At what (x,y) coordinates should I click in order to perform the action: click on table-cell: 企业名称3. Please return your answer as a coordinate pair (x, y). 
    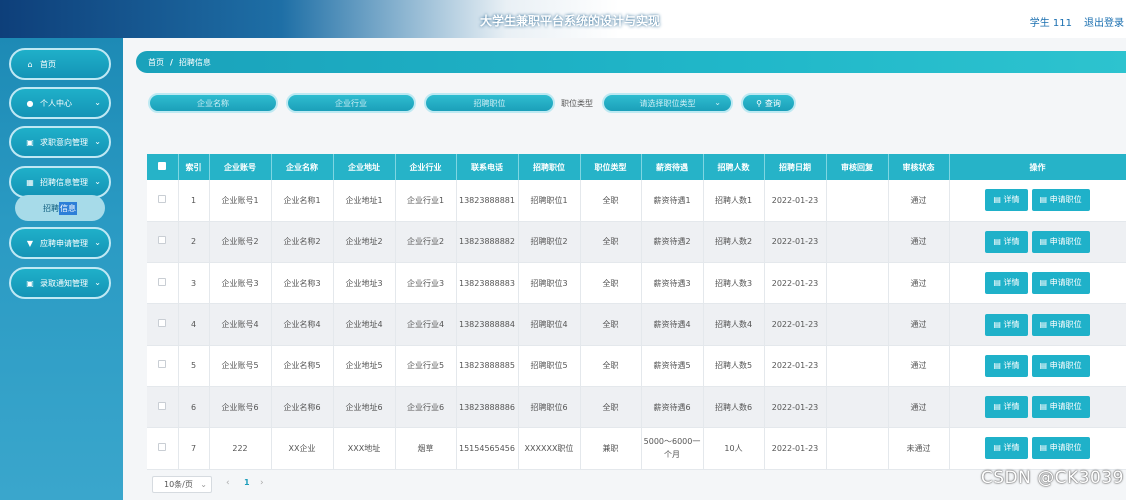
    Looking at the image, I should click on (302, 283).